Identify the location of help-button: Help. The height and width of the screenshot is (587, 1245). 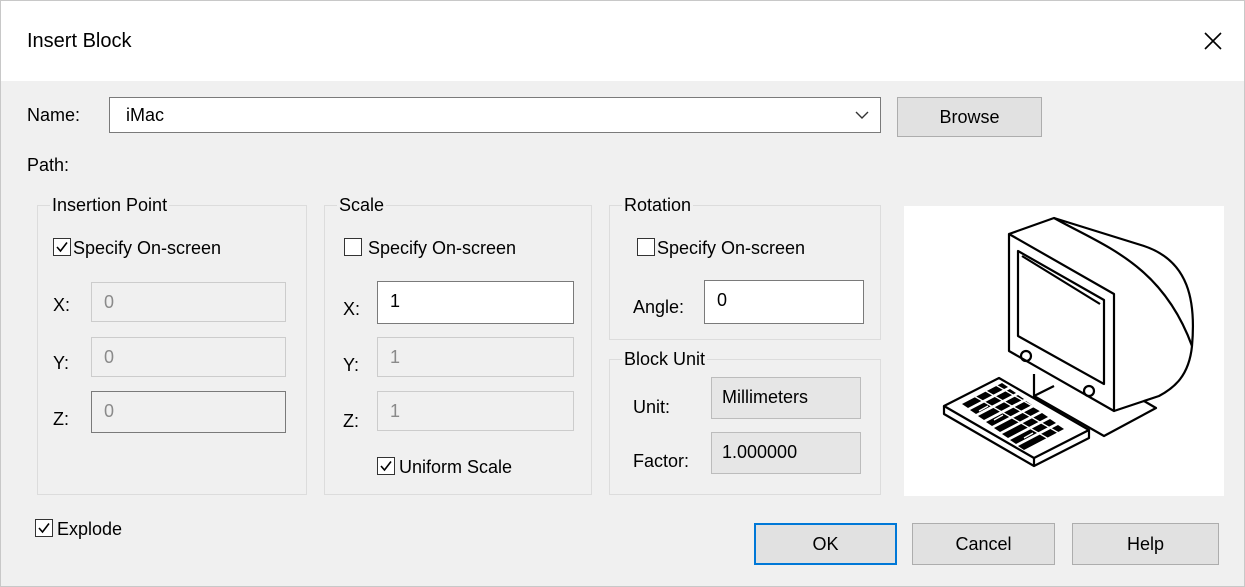
(1145, 544).